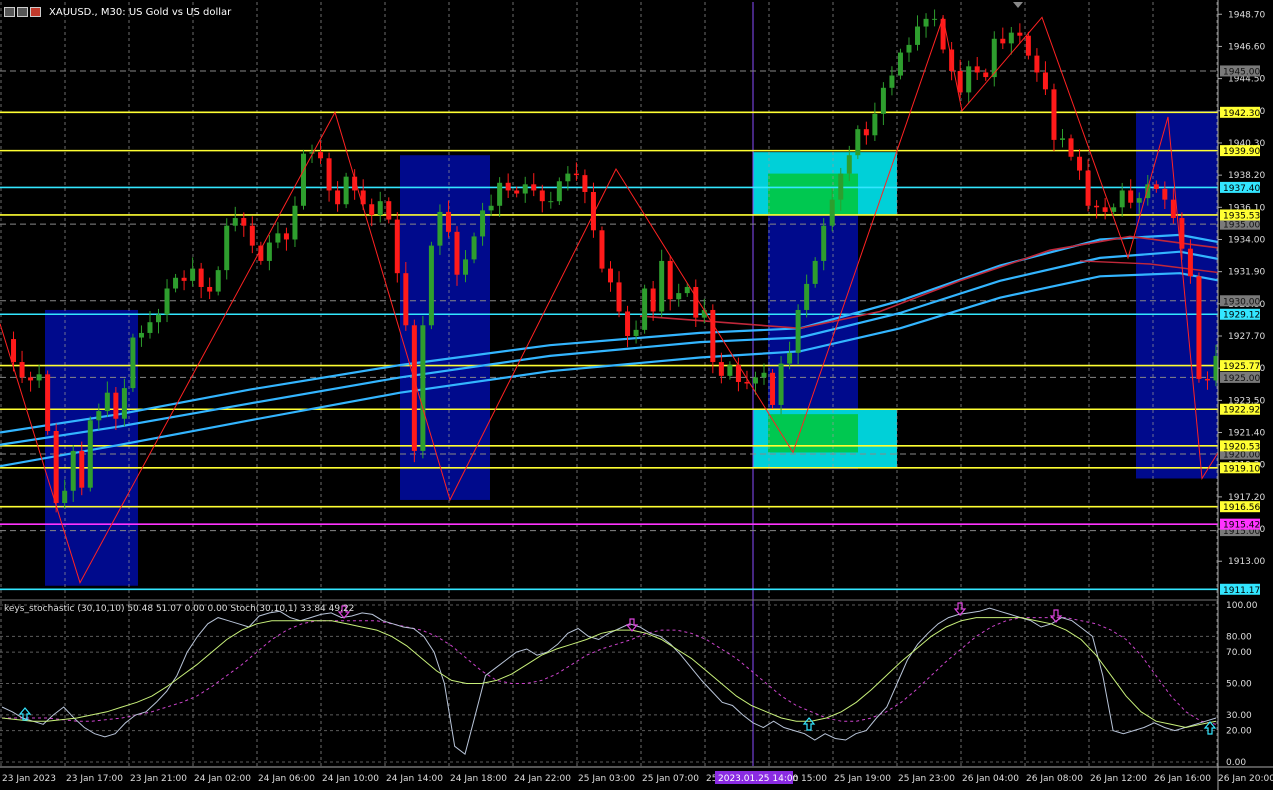 Image resolution: width=1273 pixels, height=790 pixels. Describe the element at coordinates (1246, 273) in the screenshot. I see `price-tick-label: 1931.90` at that location.